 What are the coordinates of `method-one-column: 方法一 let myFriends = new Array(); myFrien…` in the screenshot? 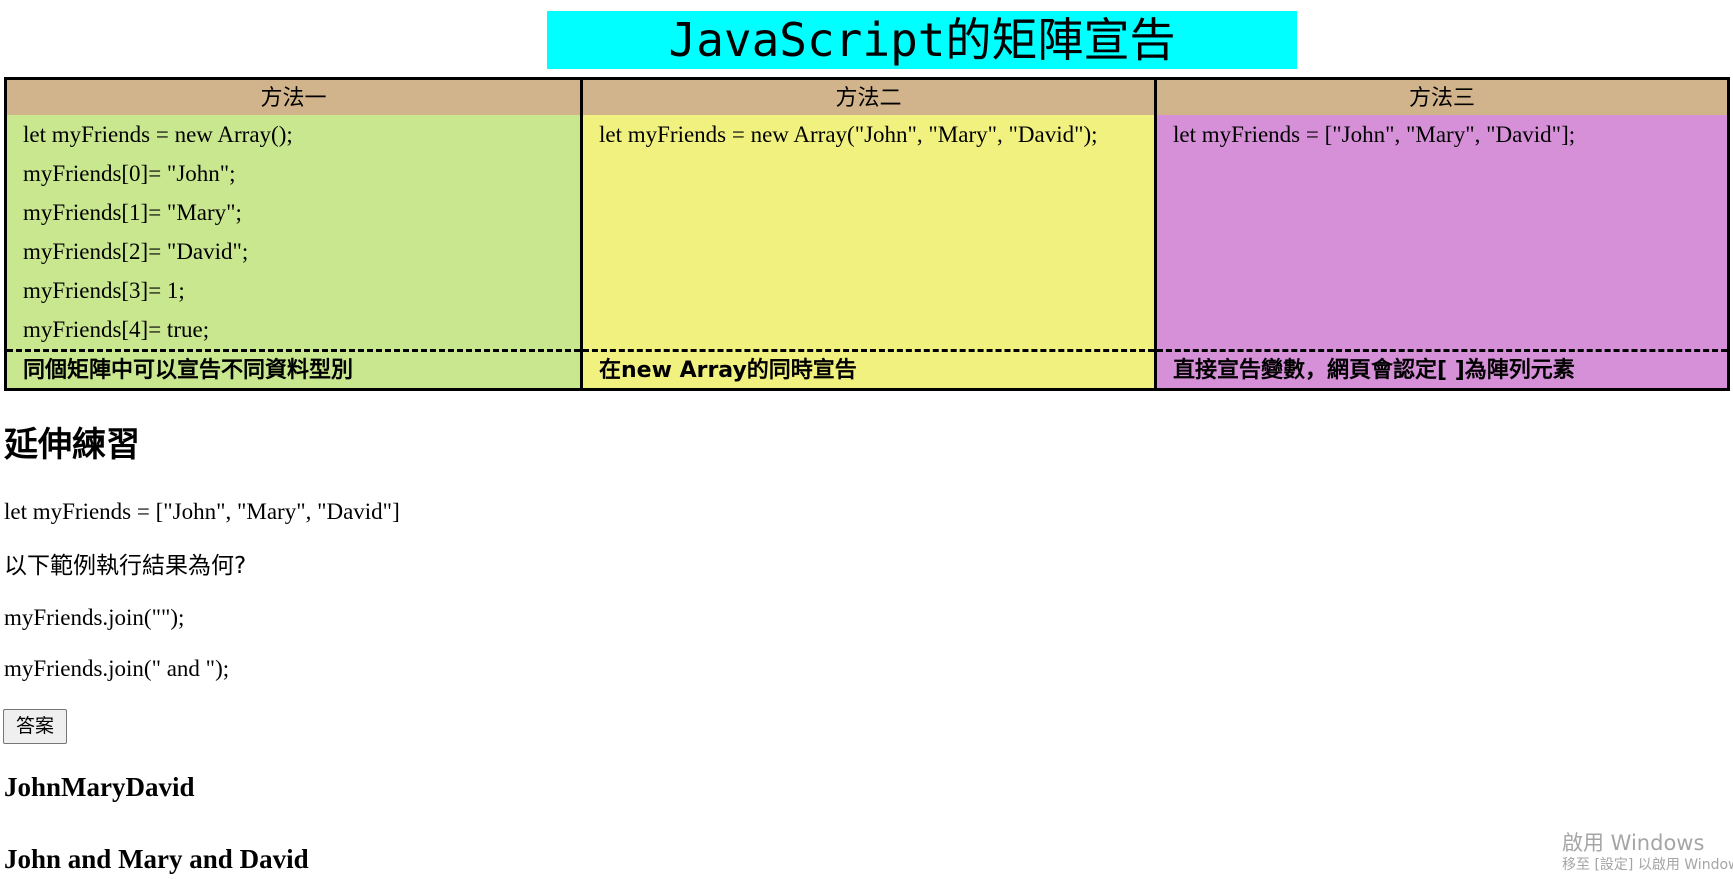 It's located at (293, 234).